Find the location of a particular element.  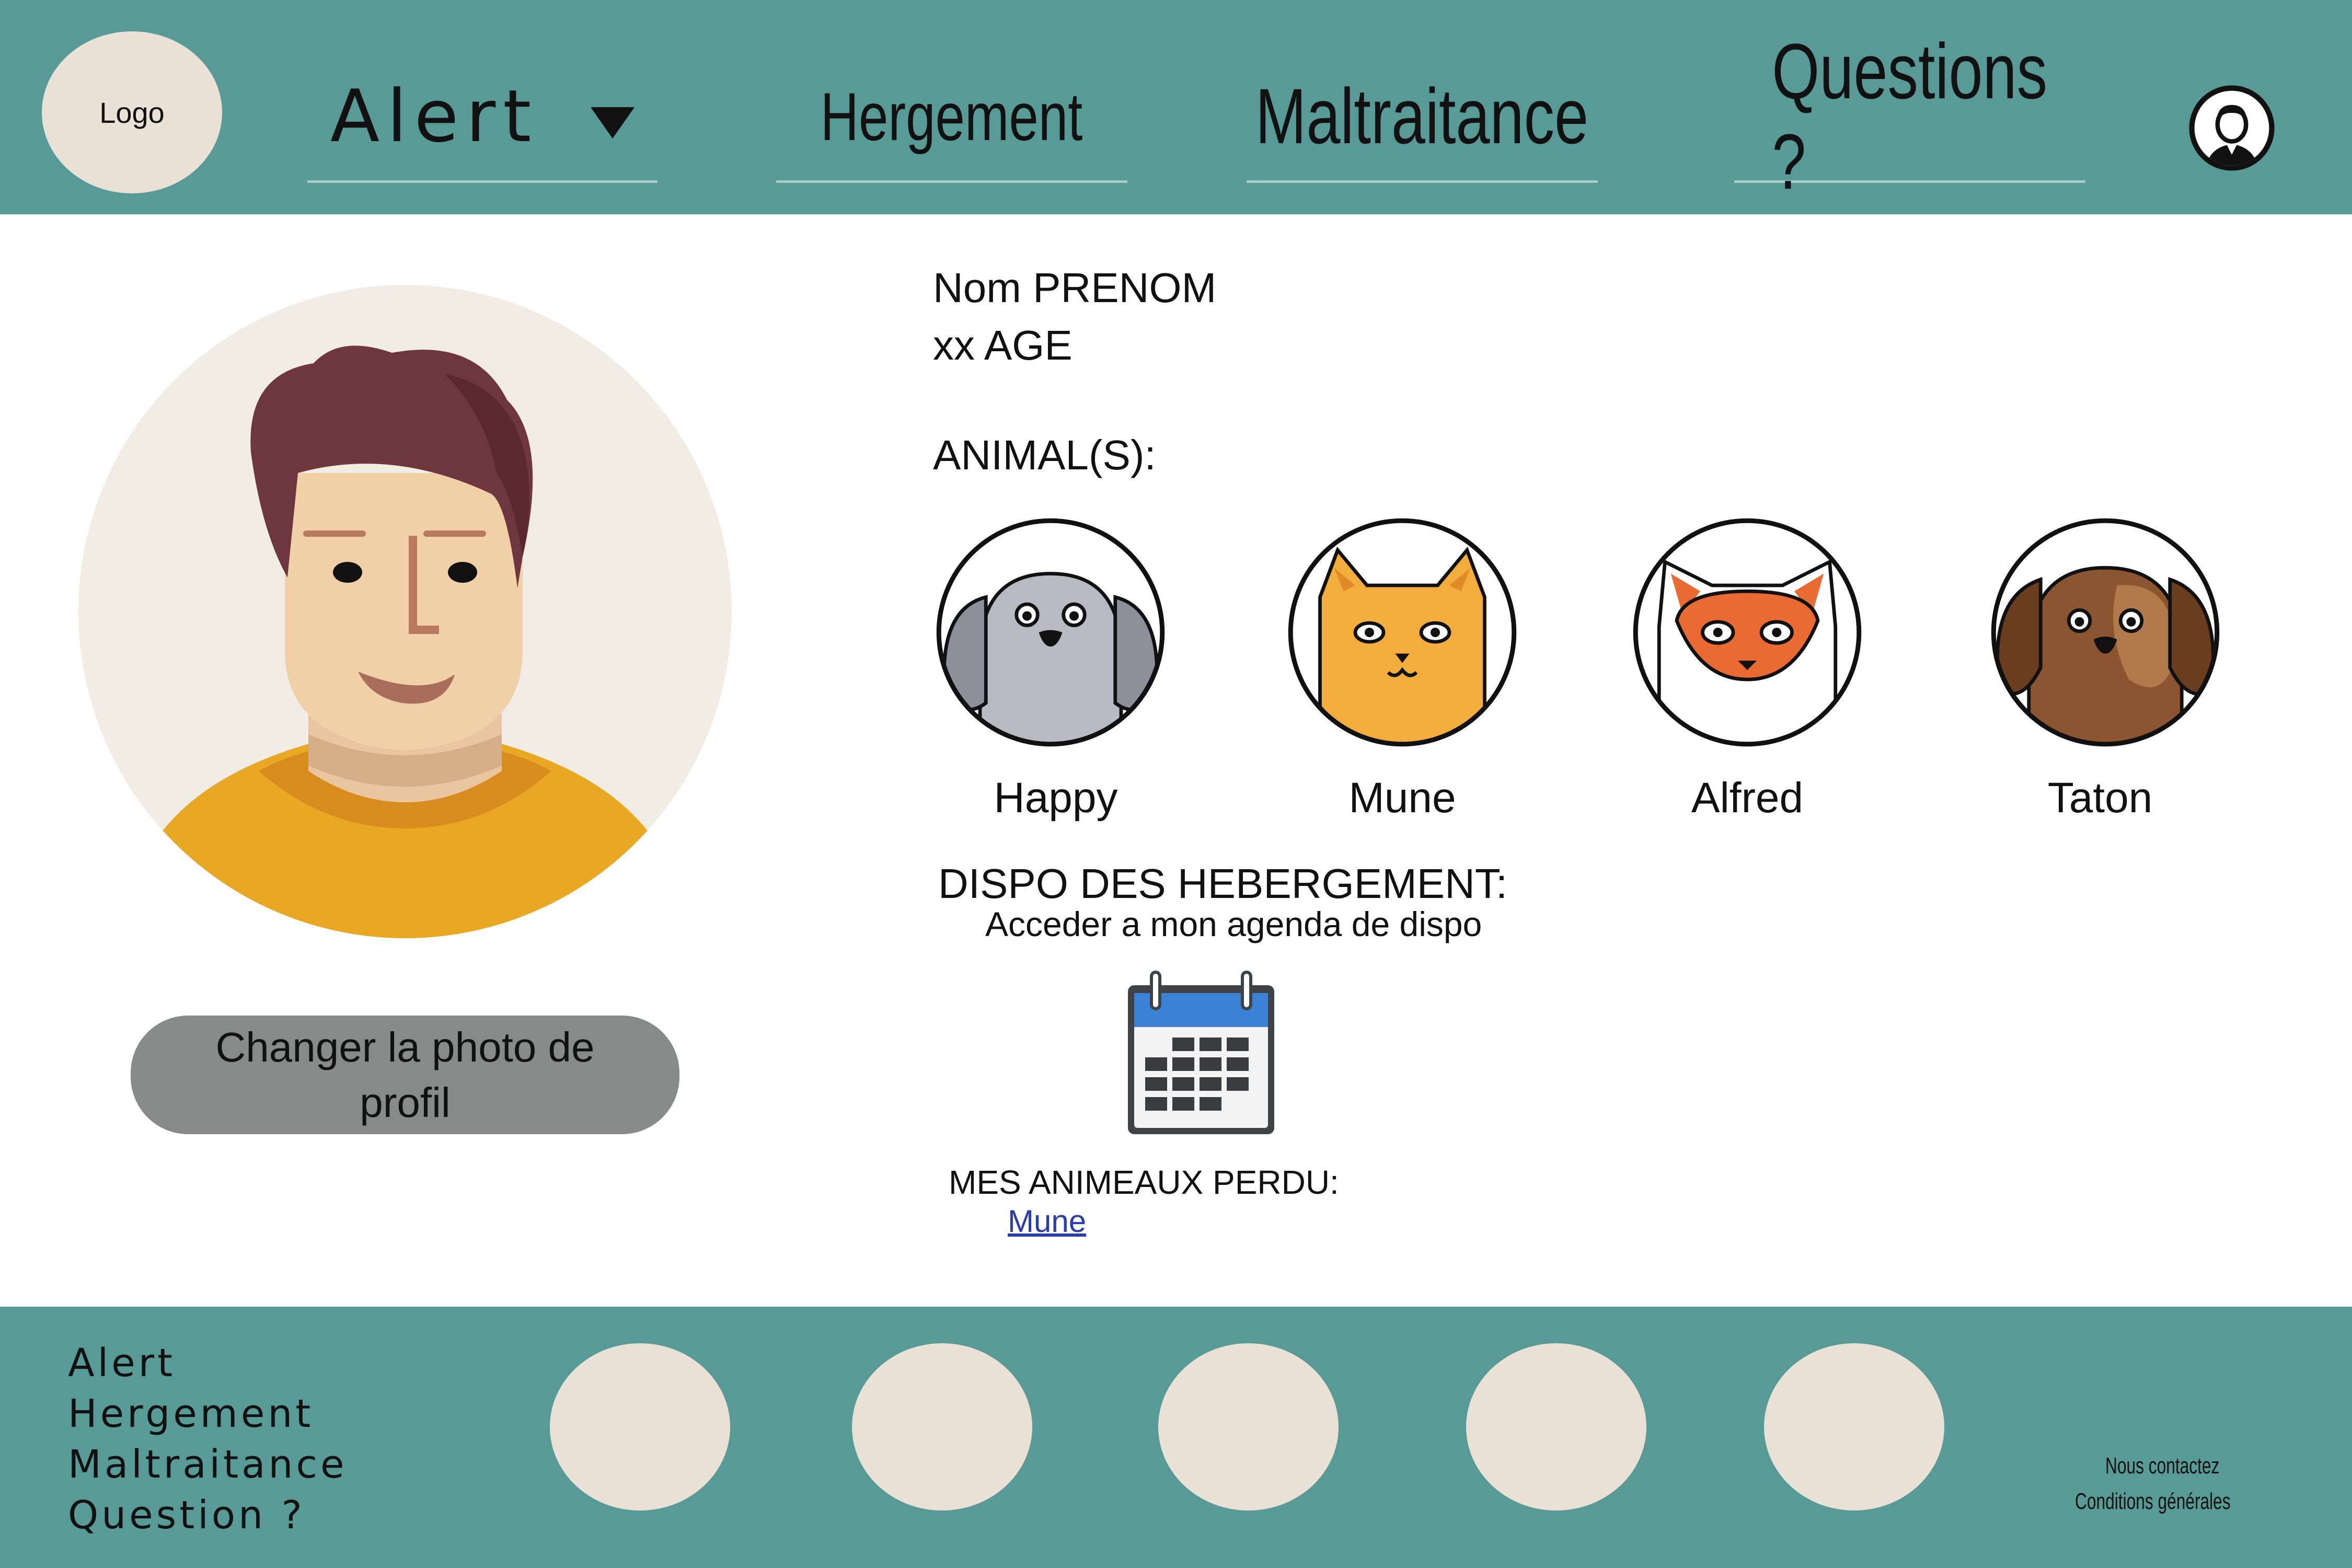

nav-questions: Questions ? is located at coordinates (1909, 116).